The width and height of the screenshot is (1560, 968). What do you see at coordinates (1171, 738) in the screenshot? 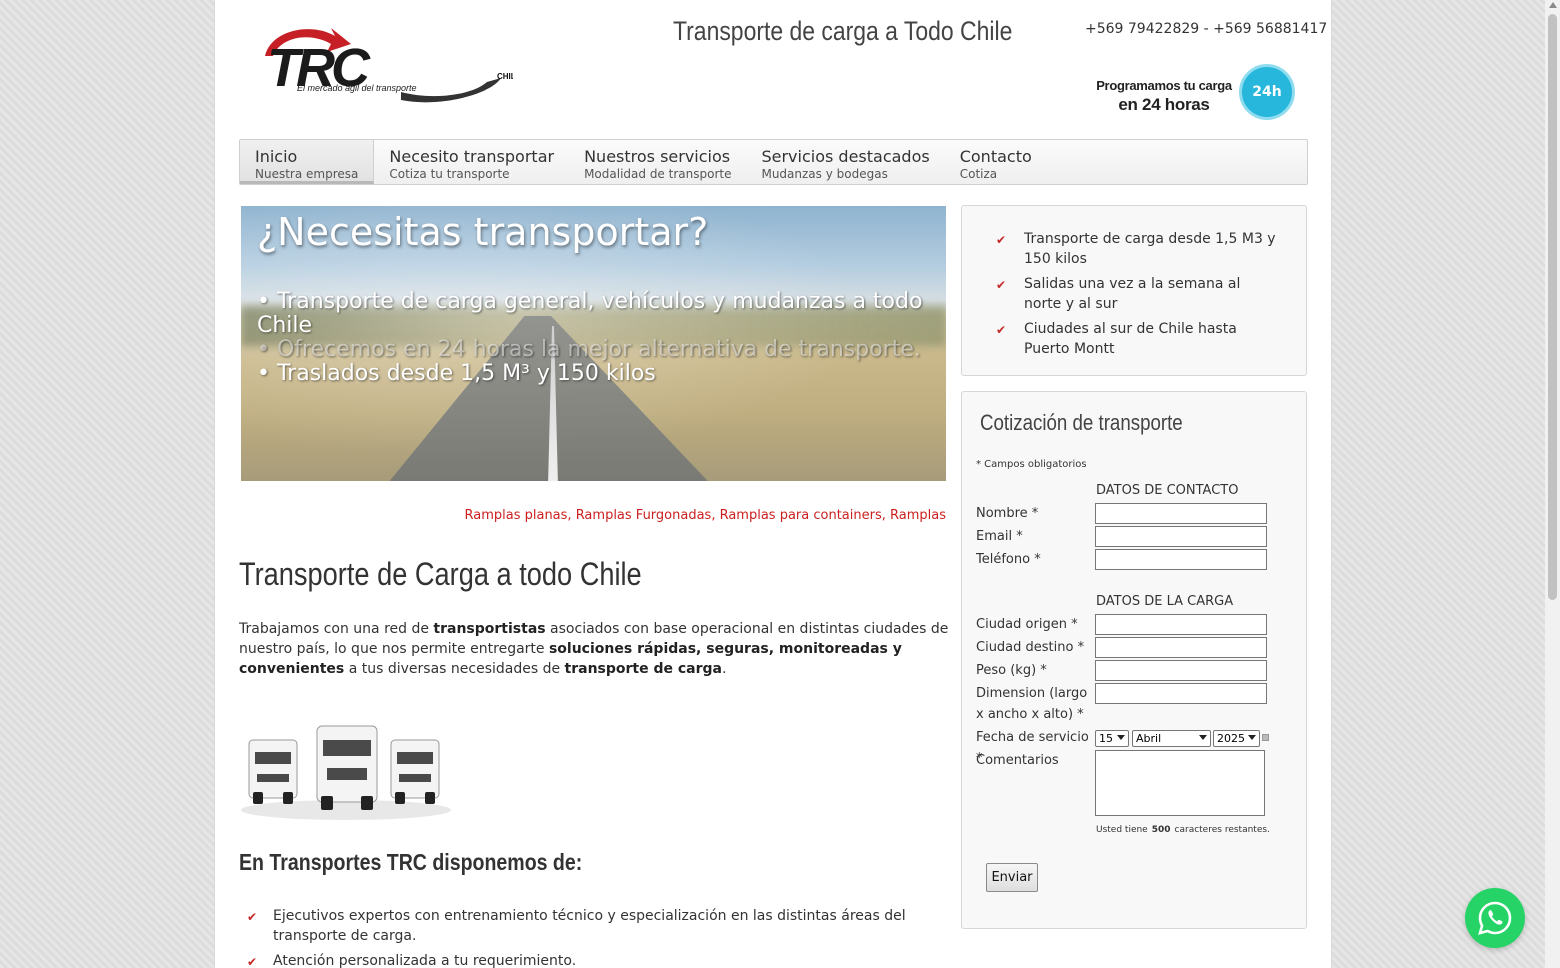
I see `month-select: Abril` at bounding box center [1171, 738].